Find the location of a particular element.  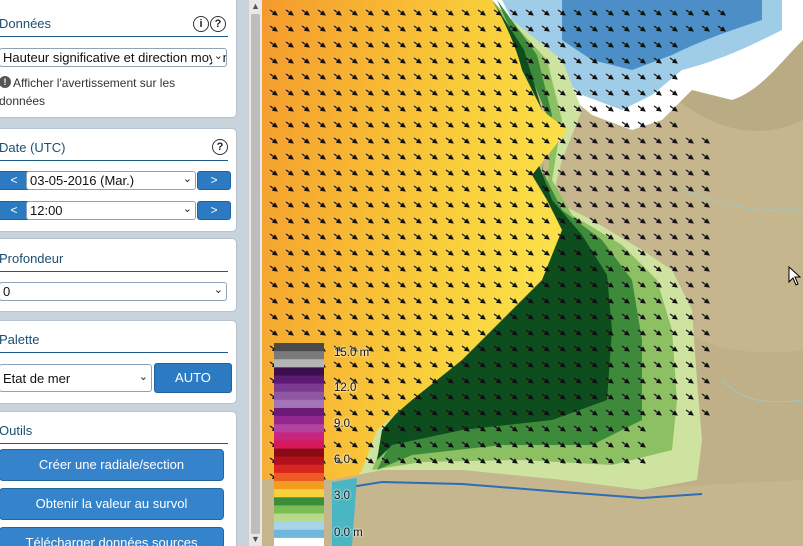

hover-value-button: Obtenir la valeur au survol is located at coordinates (112, 504).